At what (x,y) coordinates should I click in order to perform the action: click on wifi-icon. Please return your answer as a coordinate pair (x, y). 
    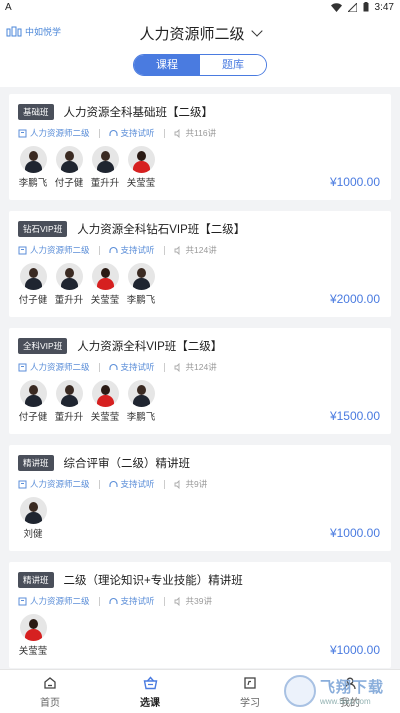
    Looking at the image, I should click on (336, 7).